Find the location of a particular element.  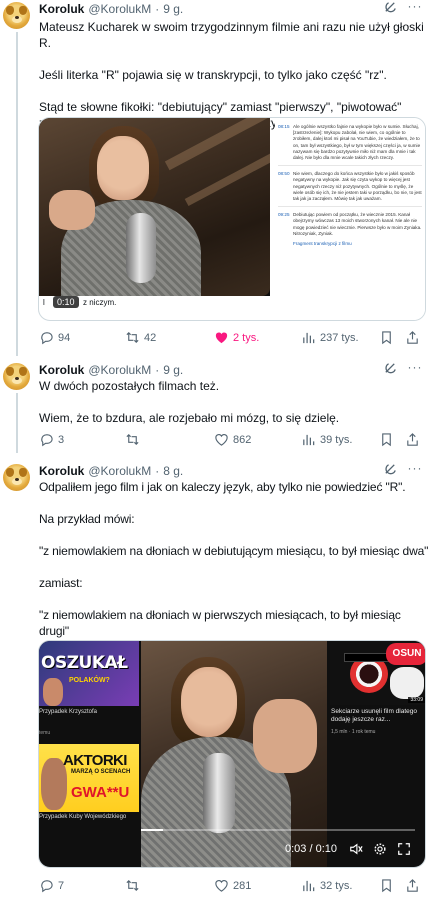

like-button: 2 tys. is located at coordinates (236, 337).